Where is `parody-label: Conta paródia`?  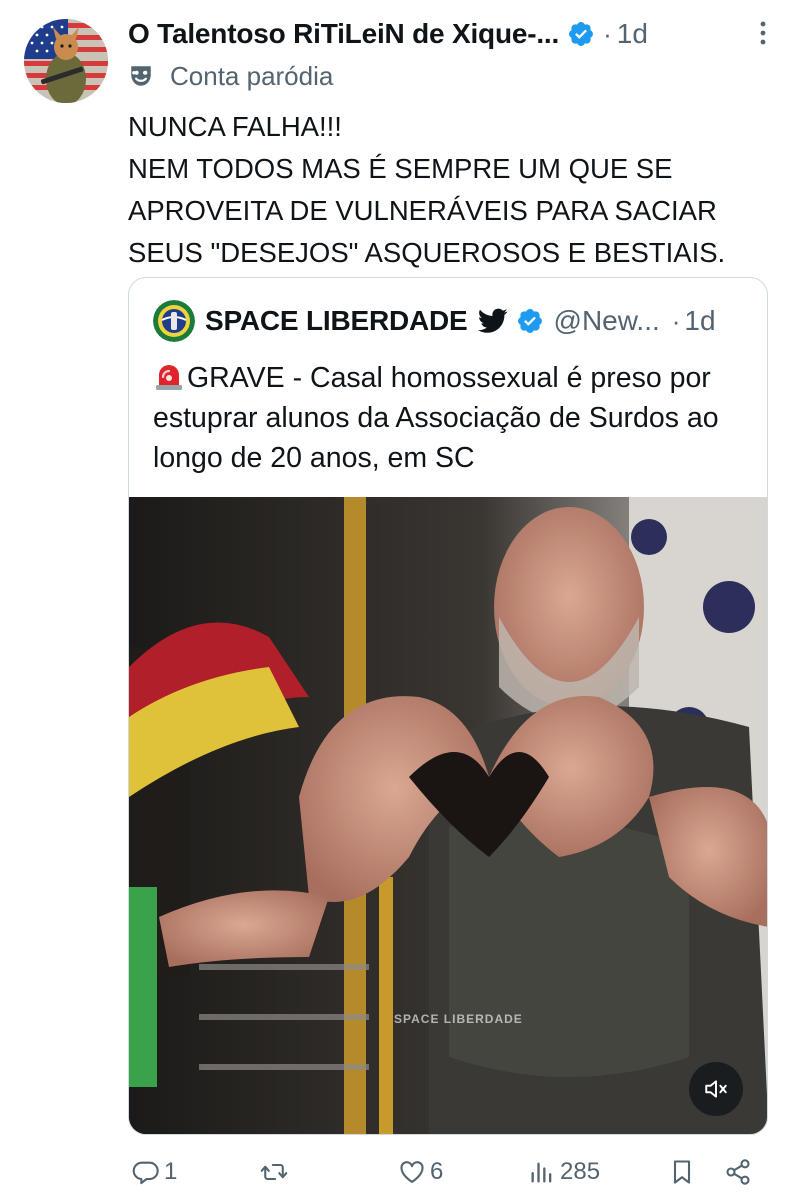 parody-label: Conta paródia is located at coordinates (230, 76).